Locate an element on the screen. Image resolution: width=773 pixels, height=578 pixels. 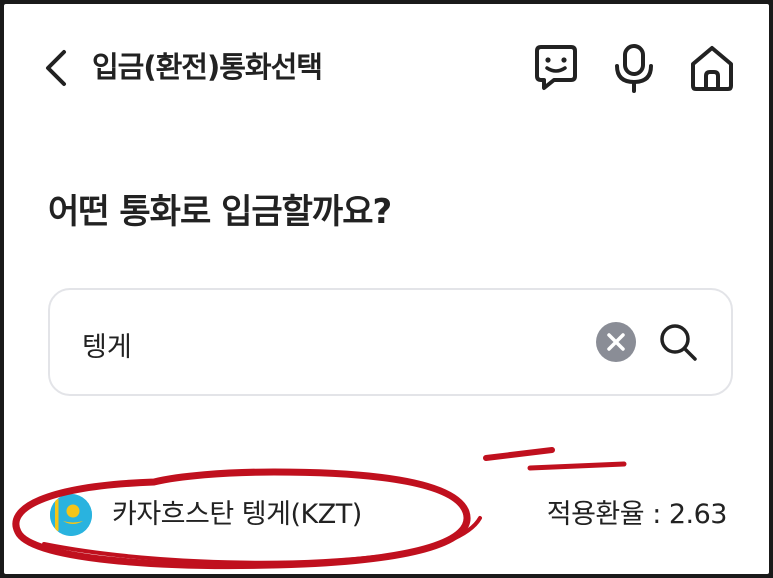
currency-name: 카자흐스탄 텡게(KZT) is located at coordinates (237, 514).